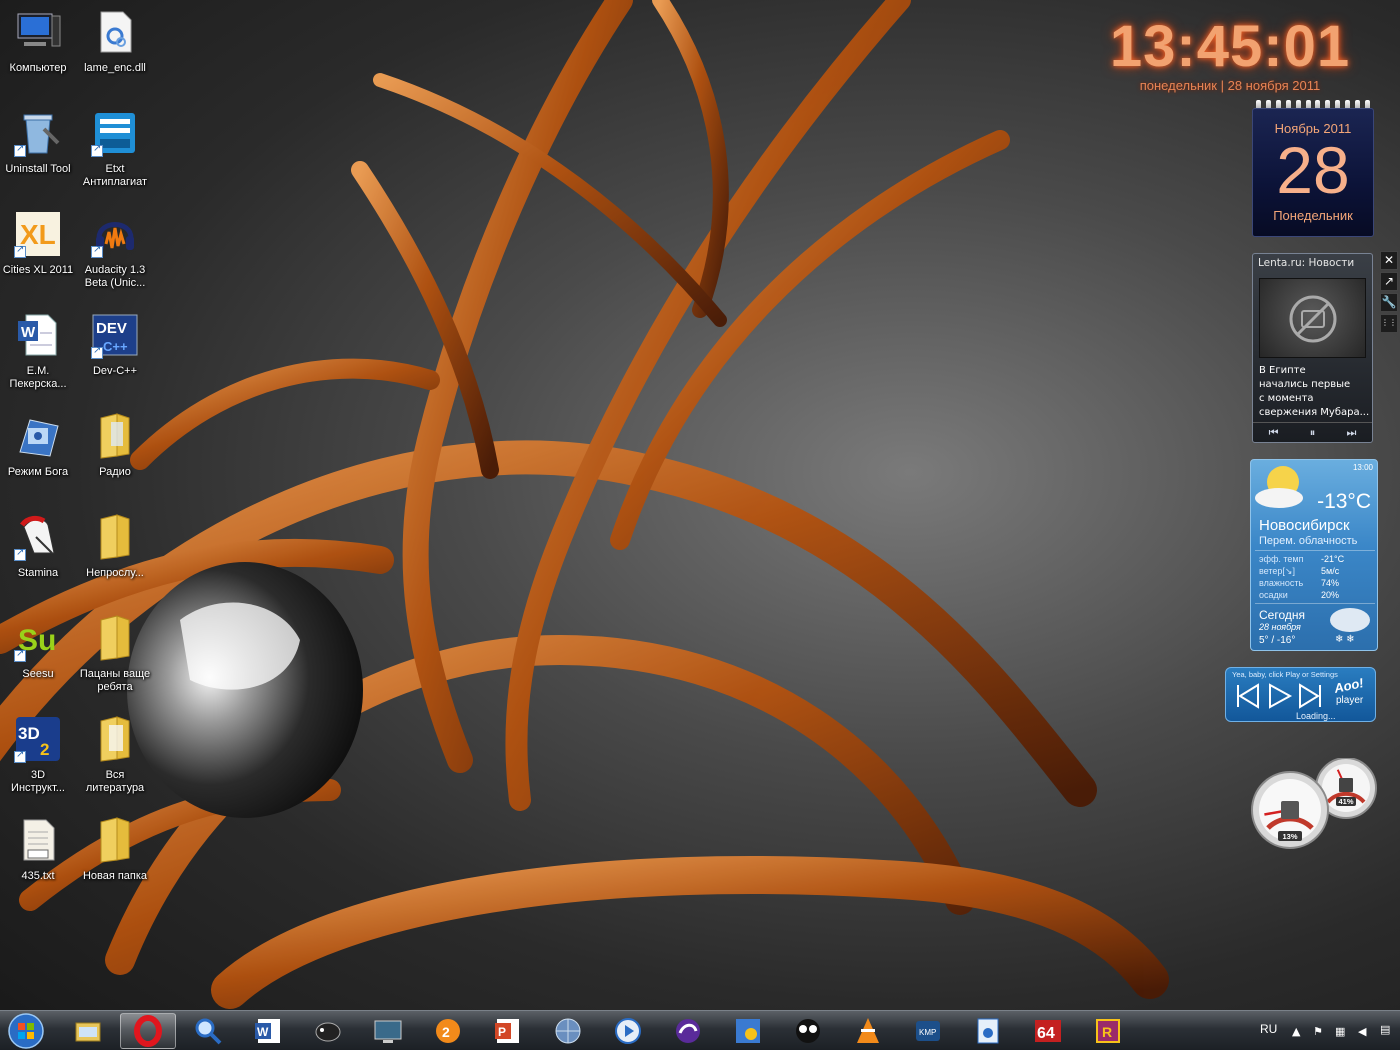  Describe the element at coordinates (1318, 1031) in the screenshot. I see `action-center-flag-icon: ⚑` at that location.